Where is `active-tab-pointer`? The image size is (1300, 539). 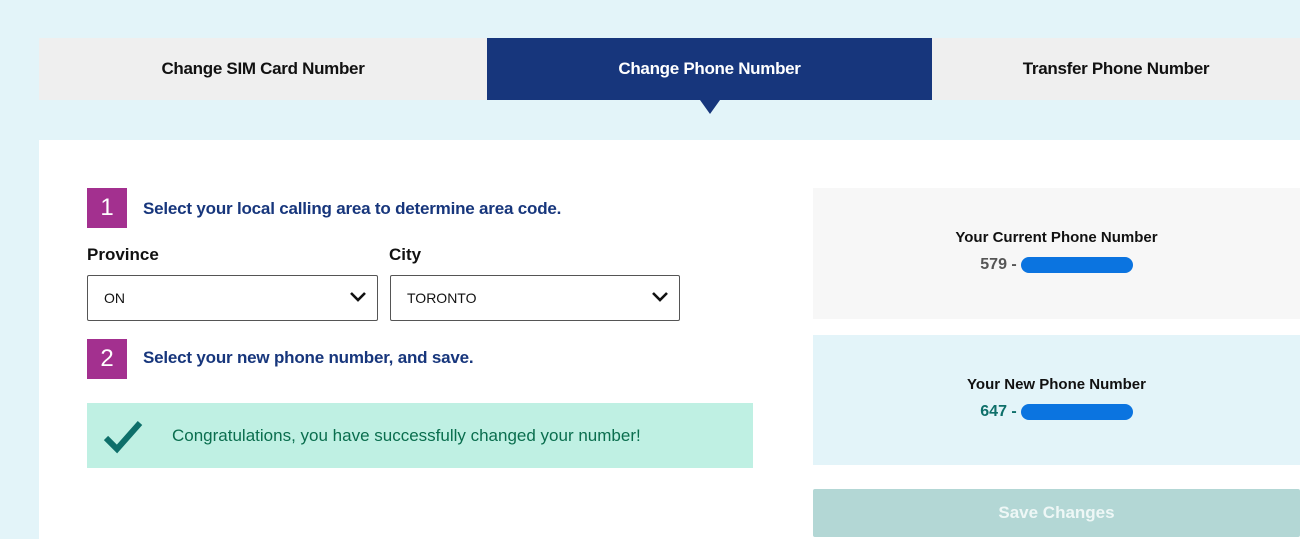 active-tab-pointer is located at coordinates (709, 107).